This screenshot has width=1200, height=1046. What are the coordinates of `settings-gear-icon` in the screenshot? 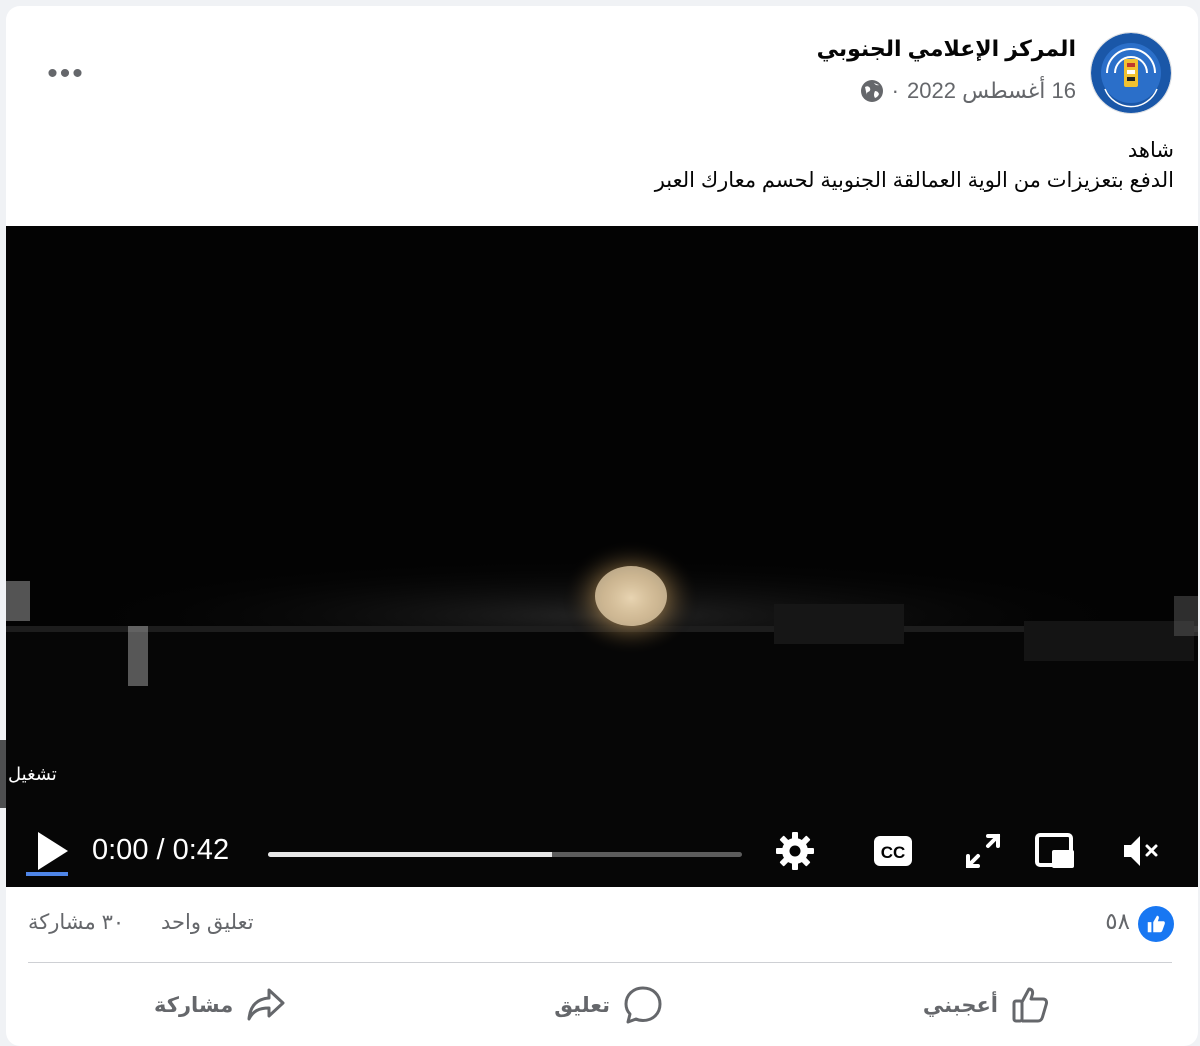 It's located at (795, 851).